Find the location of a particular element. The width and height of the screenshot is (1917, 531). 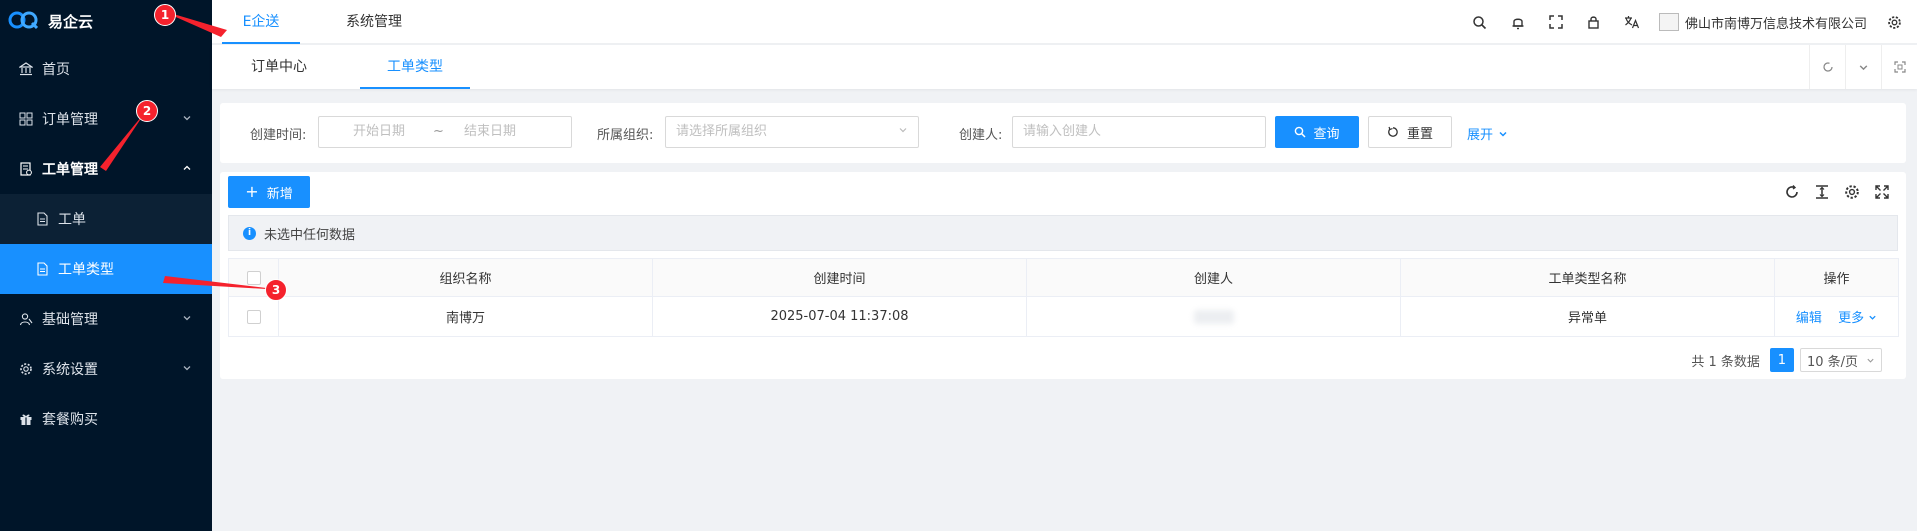

tab-workorder-type: 工单类型 is located at coordinates (415, 67).